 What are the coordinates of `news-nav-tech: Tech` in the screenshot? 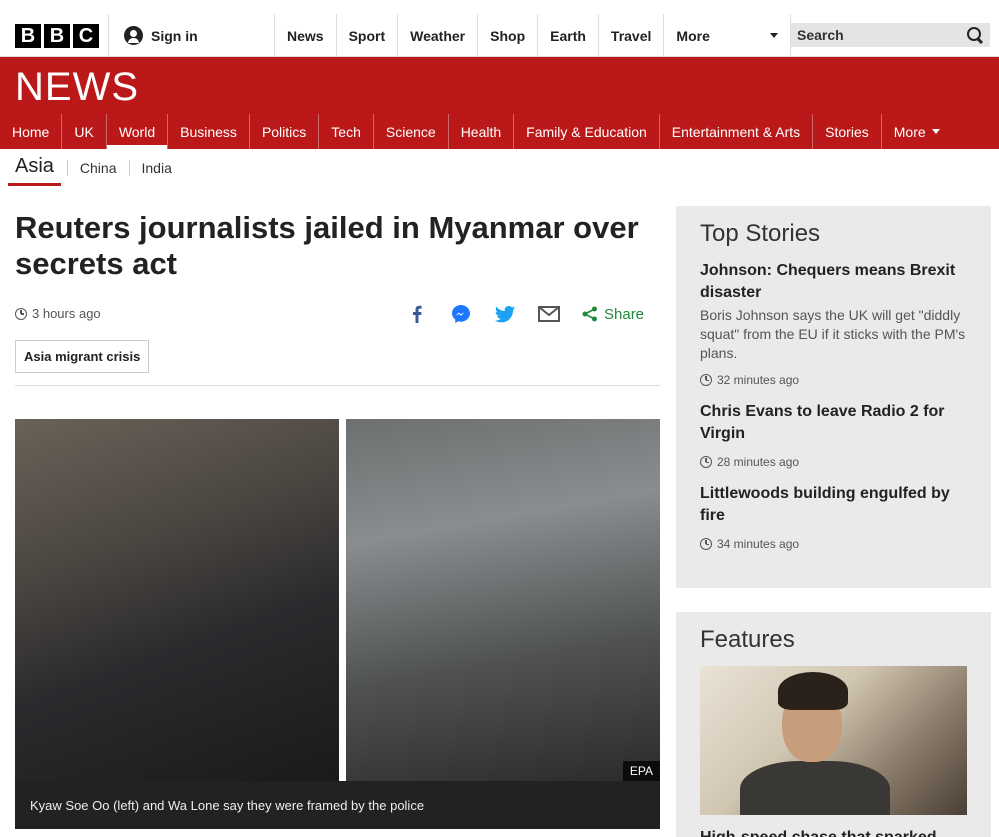 It's located at (346, 131).